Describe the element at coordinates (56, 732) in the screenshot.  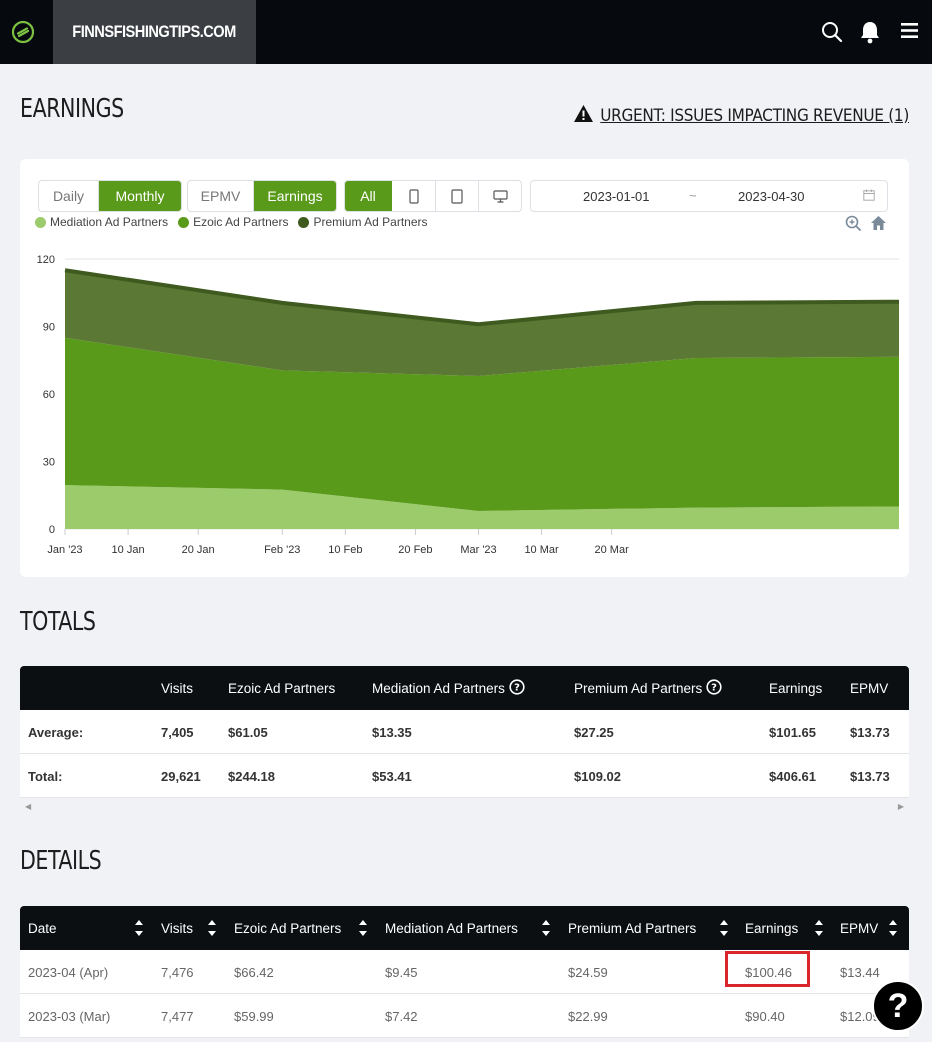
I see `totals-cell-label: Average:` at that location.